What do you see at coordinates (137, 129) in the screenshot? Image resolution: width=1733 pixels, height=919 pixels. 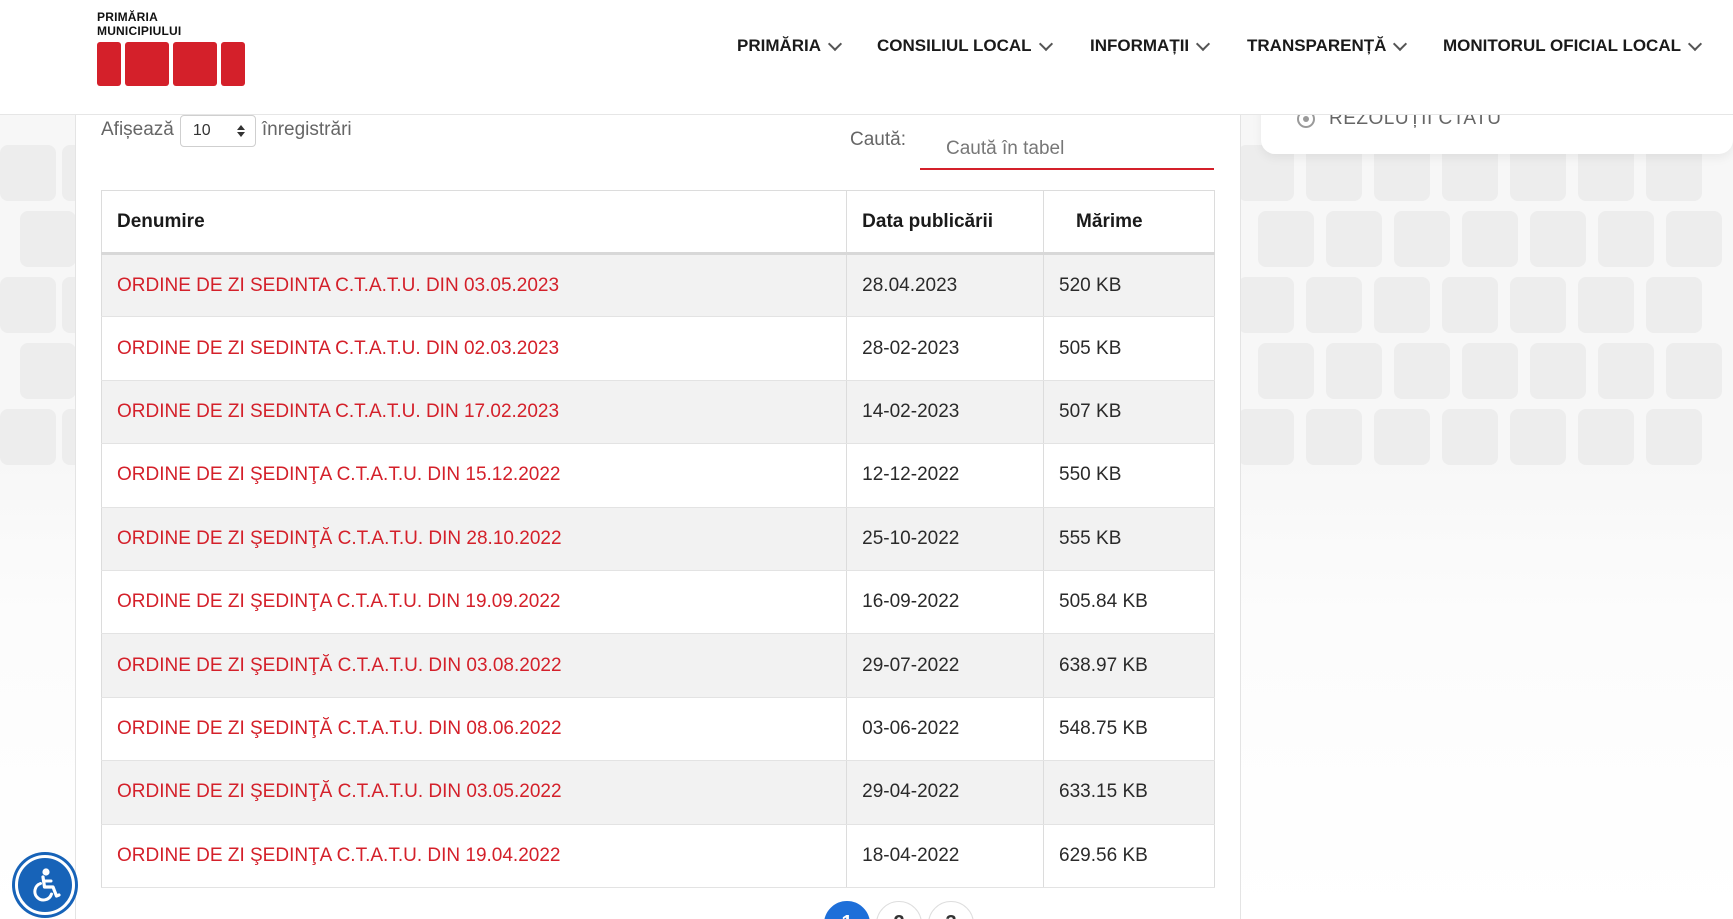 I see `show-label: Afișează` at bounding box center [137, 129].